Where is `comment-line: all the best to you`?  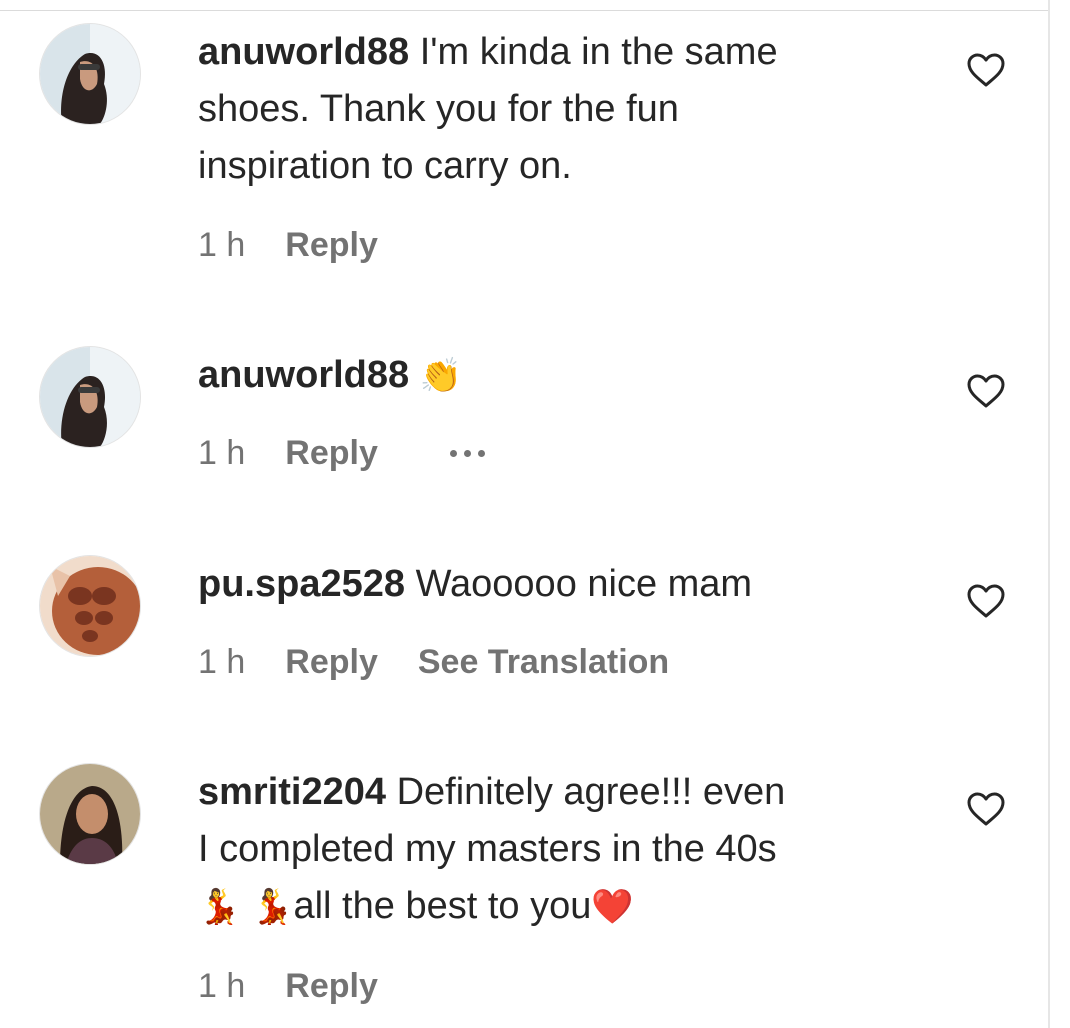
comment-line: all the best to you is located at coordinates (442, 906).